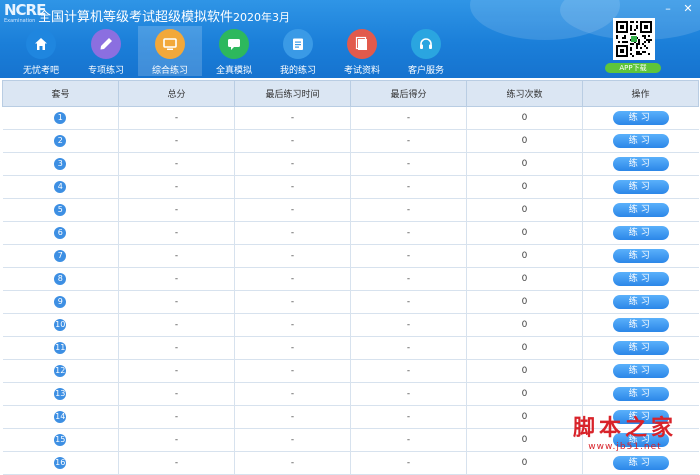 The image size is (700, 475). I want to click on app-title-text: 全国计算机等级考试超级模拟软件, so click(136, 17).